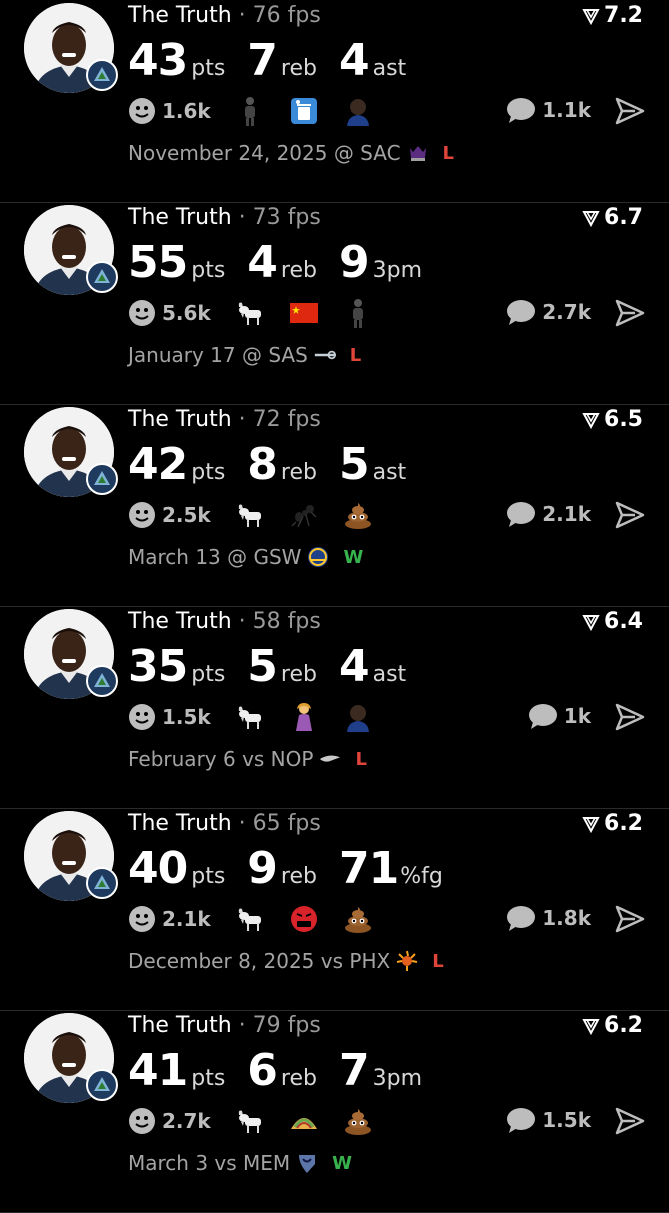  I want to click on like-count: 2.5k, so click(186, 515).